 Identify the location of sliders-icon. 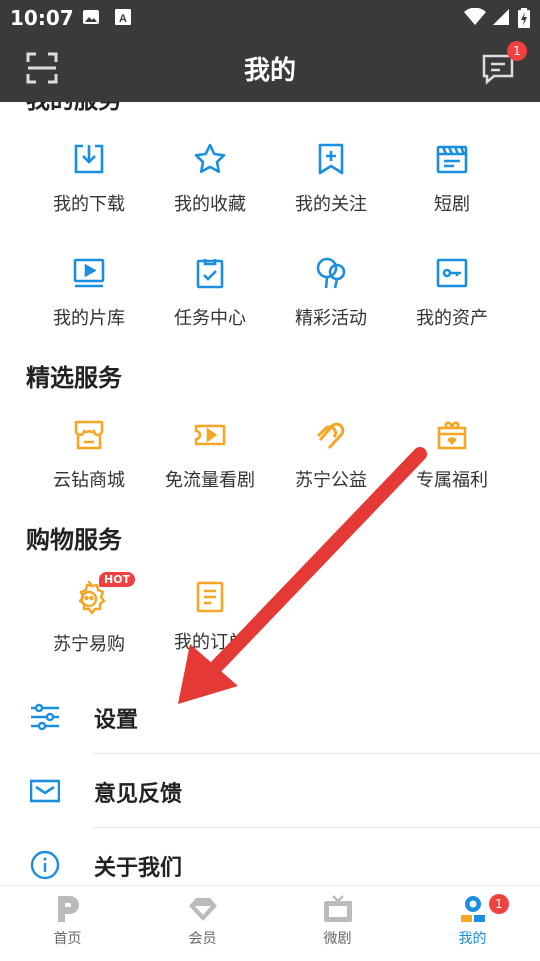
(45, 717).